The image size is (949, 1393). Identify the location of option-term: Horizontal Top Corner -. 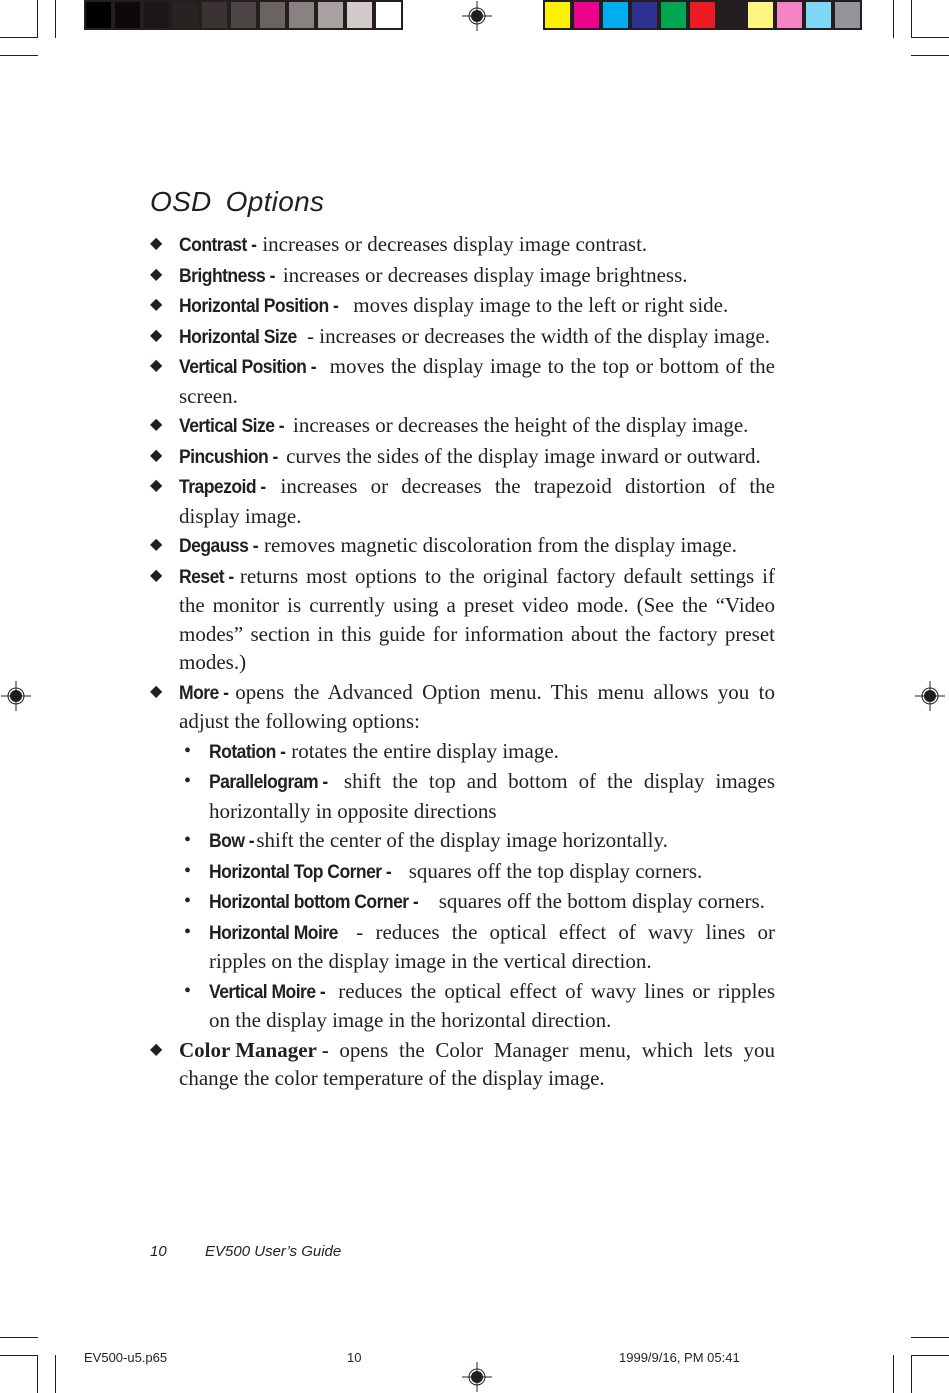
(300, 871).